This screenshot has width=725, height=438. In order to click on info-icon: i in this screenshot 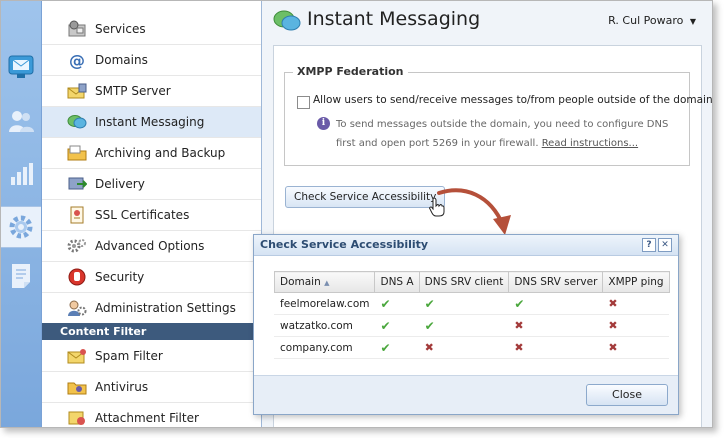, I will do `click(323, 123)`.